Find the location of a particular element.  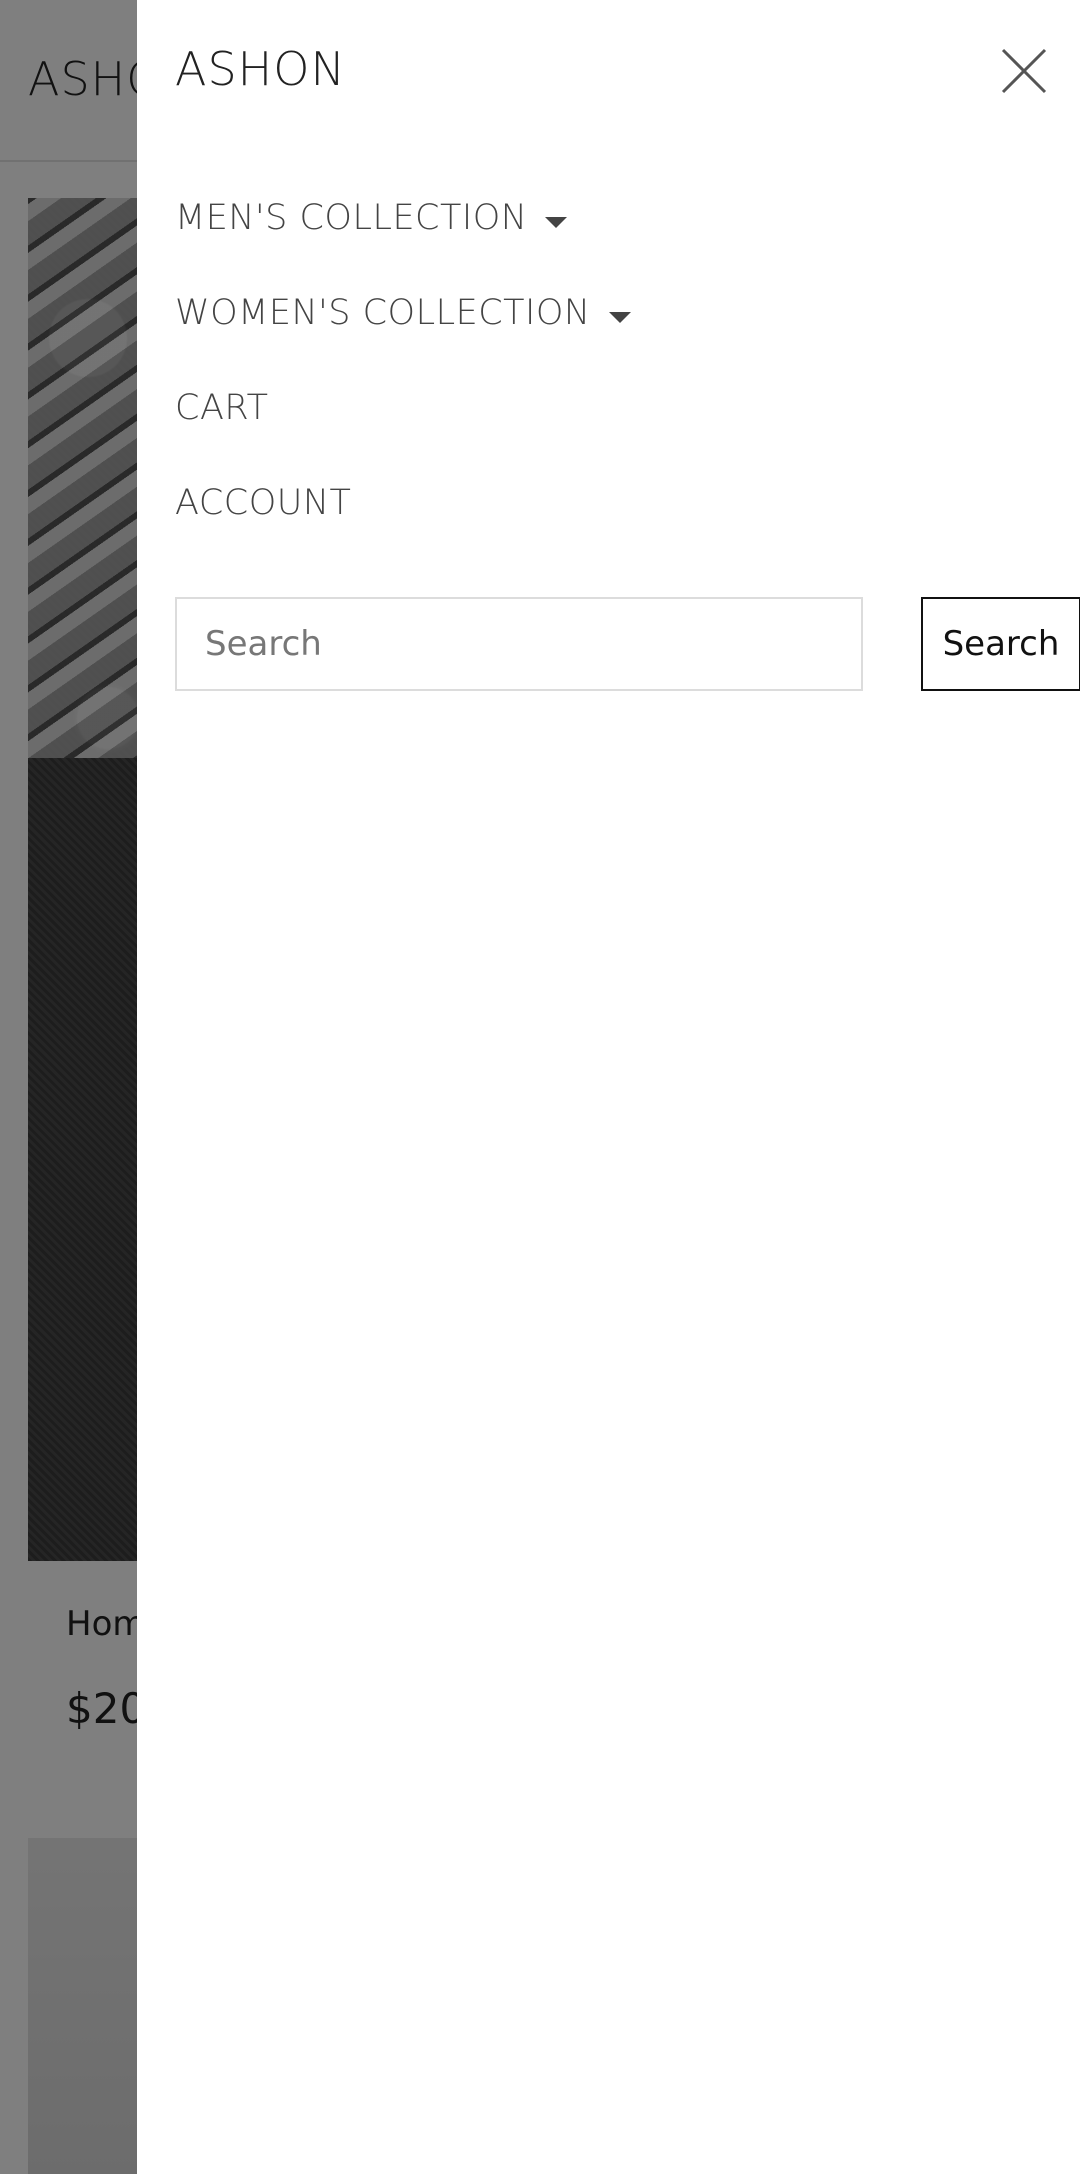

nav-item-womens-collection: WOMEN'S COLLECTION is located at coordinates (403, 340).